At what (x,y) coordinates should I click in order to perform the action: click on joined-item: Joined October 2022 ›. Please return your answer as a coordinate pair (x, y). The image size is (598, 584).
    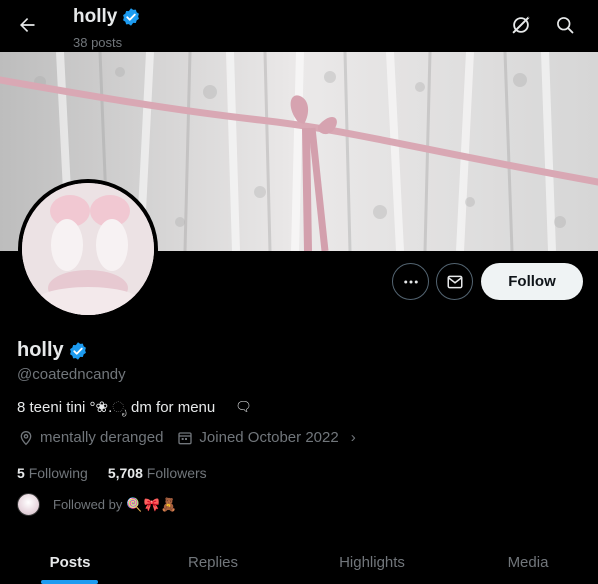
    Looking at the image, I should click on (266, 437).